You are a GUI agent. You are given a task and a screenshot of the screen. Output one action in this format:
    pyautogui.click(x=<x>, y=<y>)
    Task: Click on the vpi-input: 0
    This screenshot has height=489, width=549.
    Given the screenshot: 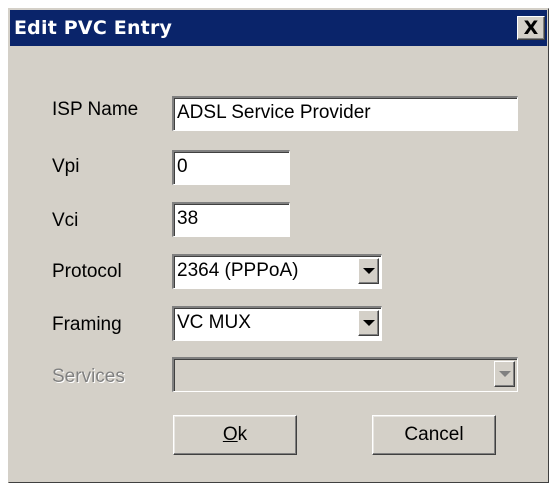 What is the action you would take?
    pyautogui.click(x=231, y=167)
    